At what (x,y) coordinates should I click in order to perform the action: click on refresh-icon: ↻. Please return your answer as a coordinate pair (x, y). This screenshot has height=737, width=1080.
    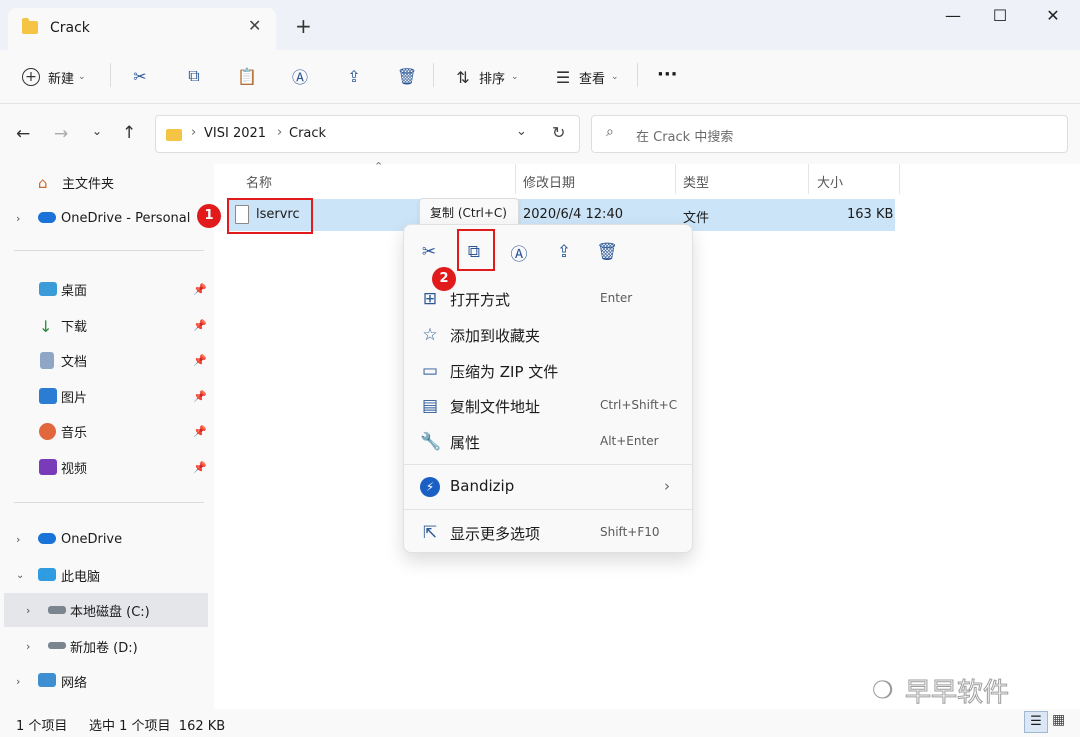
    Looking at the image, I should click on (558, 132).